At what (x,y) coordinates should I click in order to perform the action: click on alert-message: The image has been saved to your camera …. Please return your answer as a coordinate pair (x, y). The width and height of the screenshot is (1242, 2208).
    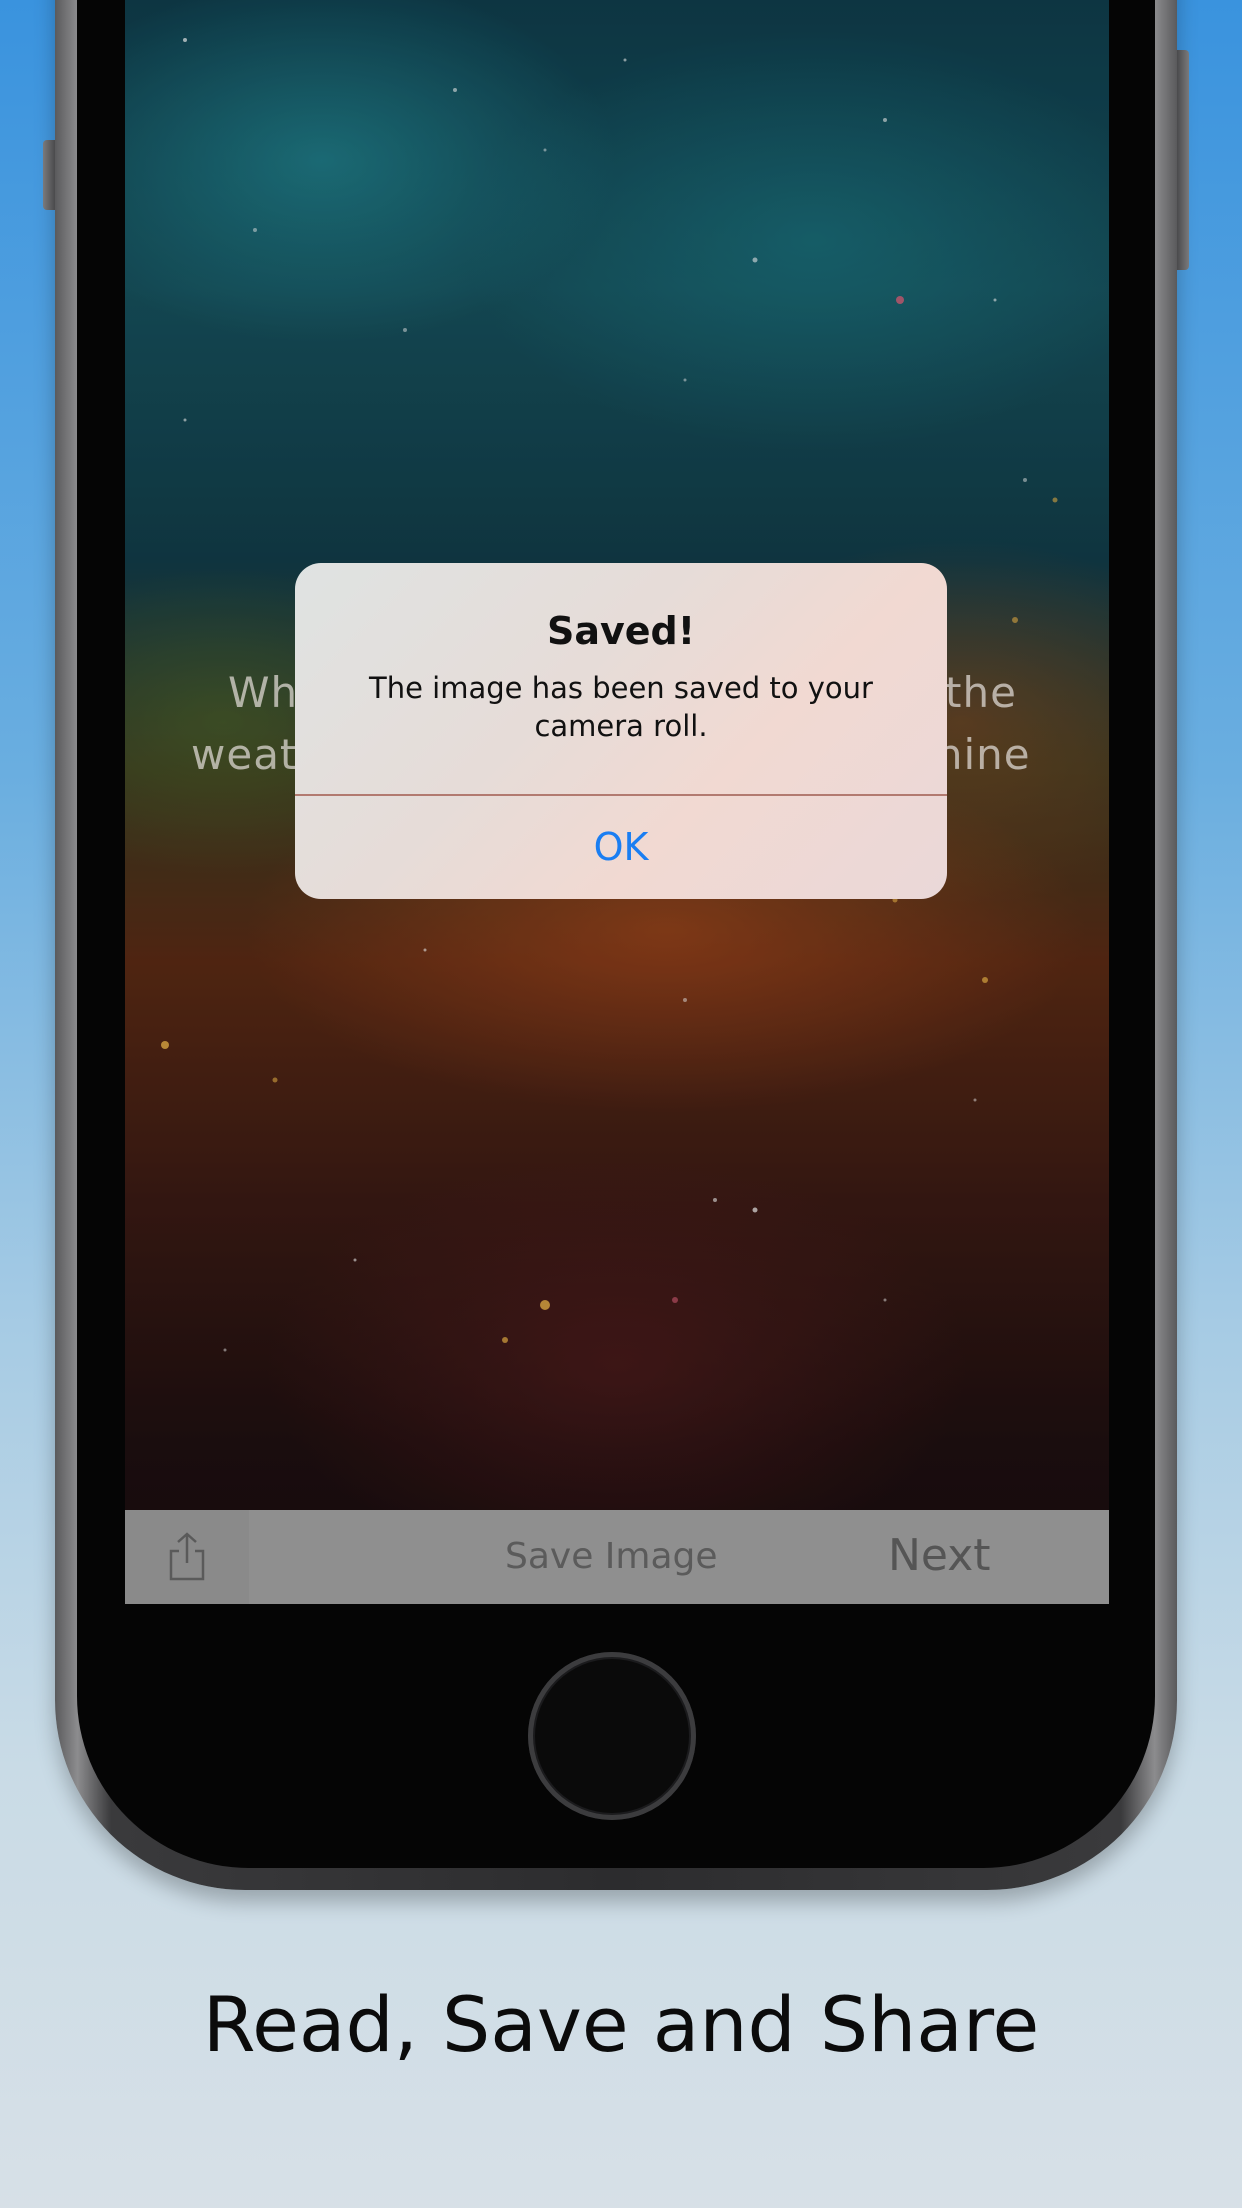
    Looking at the image, I should click on (621, 707).